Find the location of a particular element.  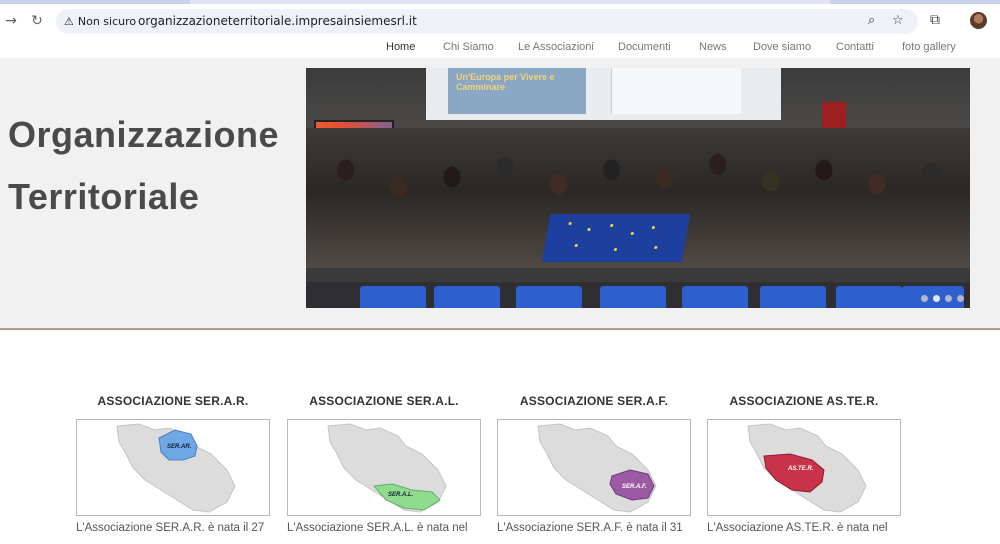

title-line-1: Organizzazione is located at coordinates (144, 134).